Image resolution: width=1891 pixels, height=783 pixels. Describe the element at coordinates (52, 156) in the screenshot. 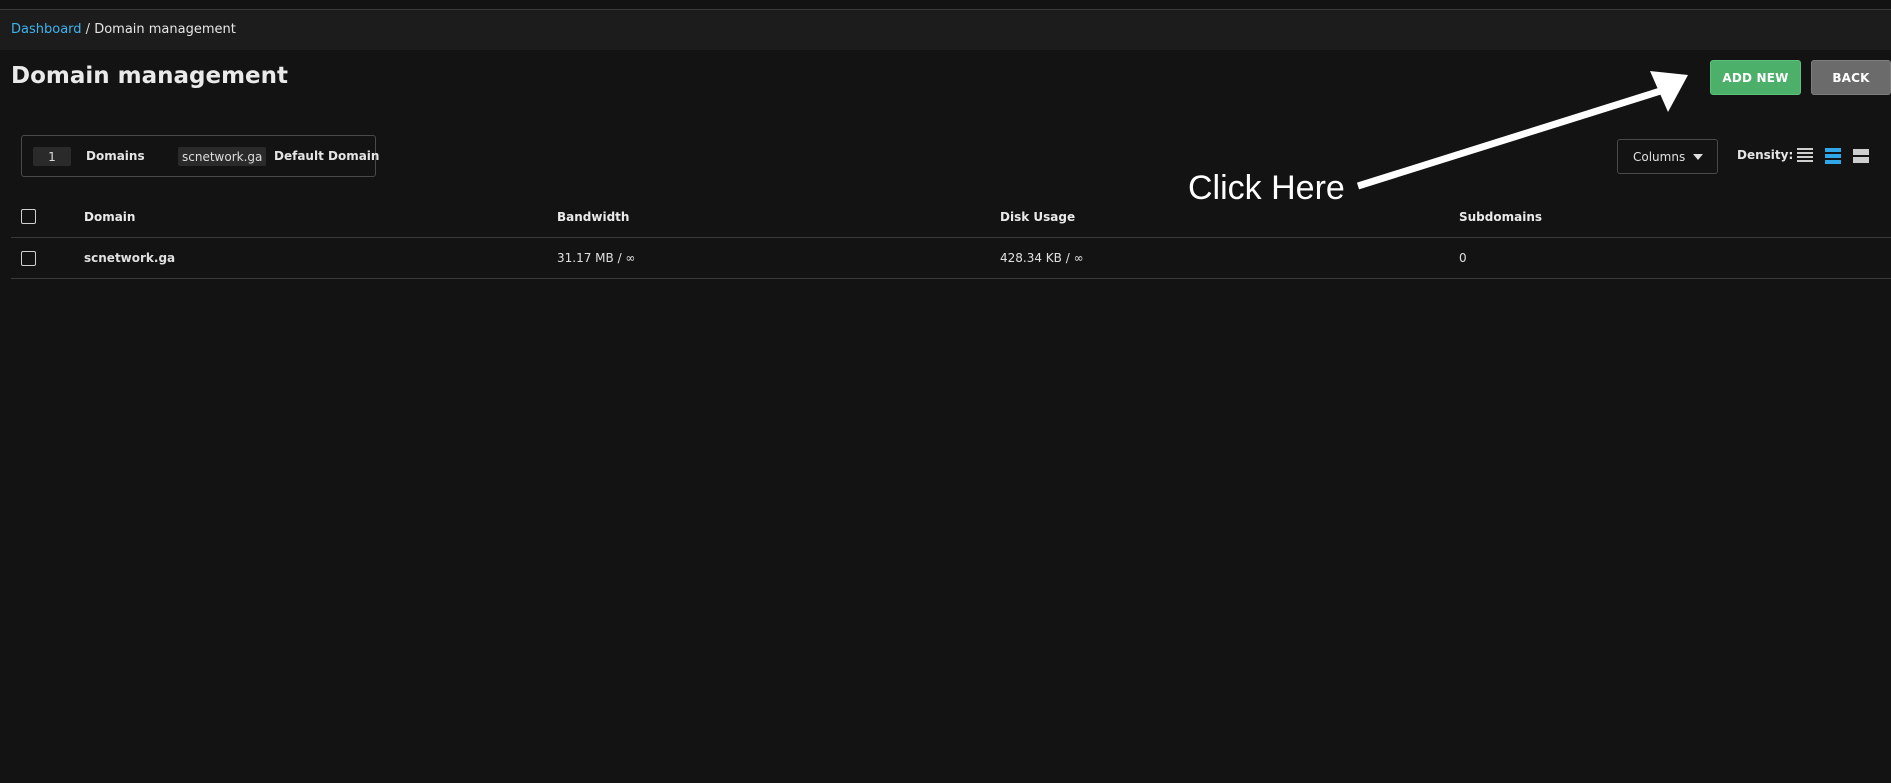

I see `domain-count: 1` at that location.